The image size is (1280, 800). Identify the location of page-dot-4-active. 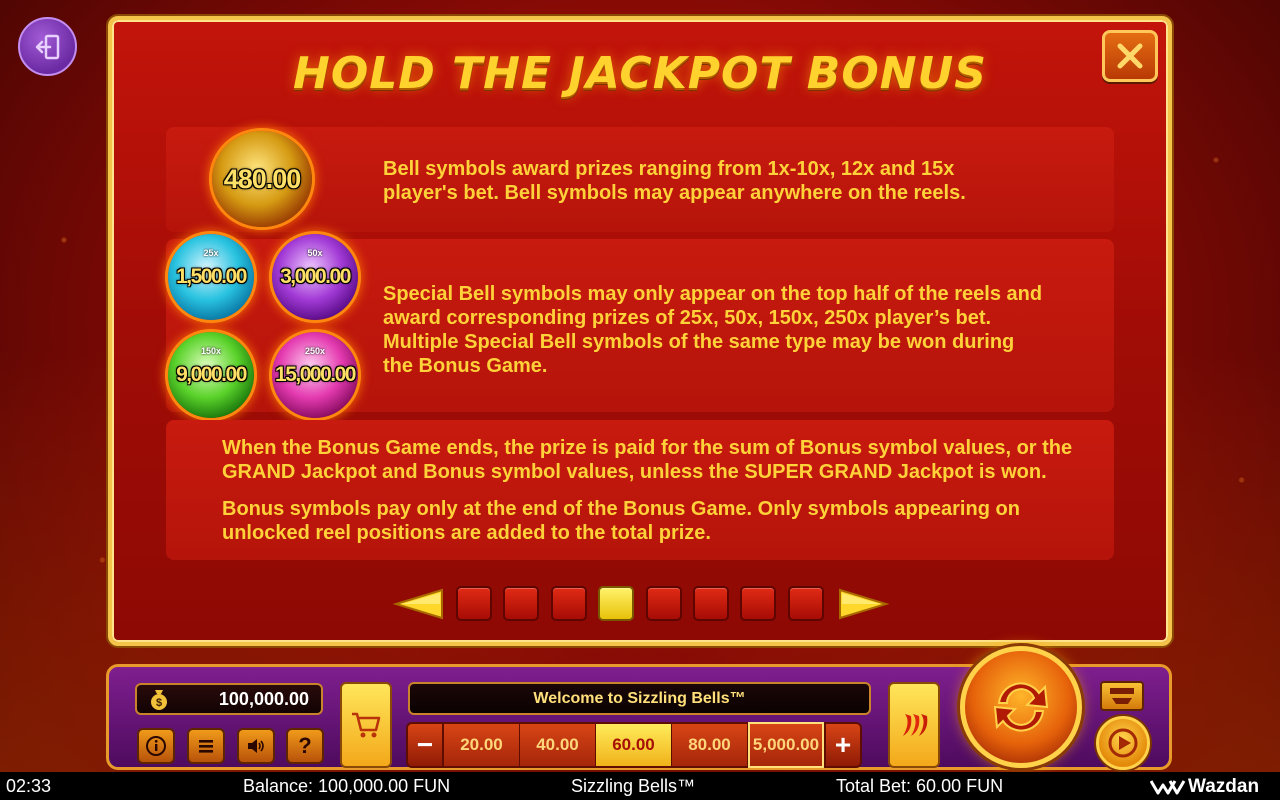
(616, 603).